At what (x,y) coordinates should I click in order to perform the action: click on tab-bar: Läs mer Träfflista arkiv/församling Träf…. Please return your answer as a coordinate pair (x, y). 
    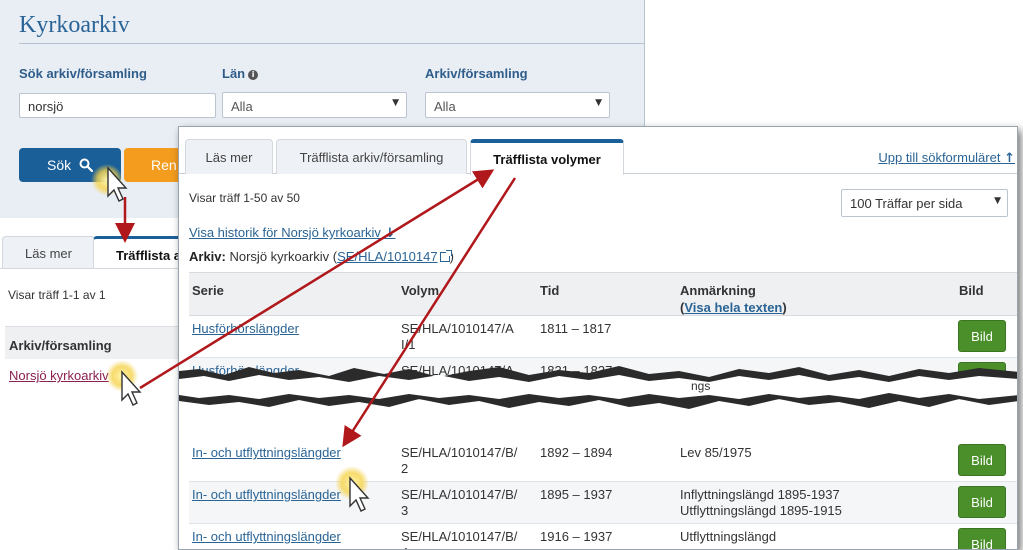
    Looking at the image, I should click on (598, 151).